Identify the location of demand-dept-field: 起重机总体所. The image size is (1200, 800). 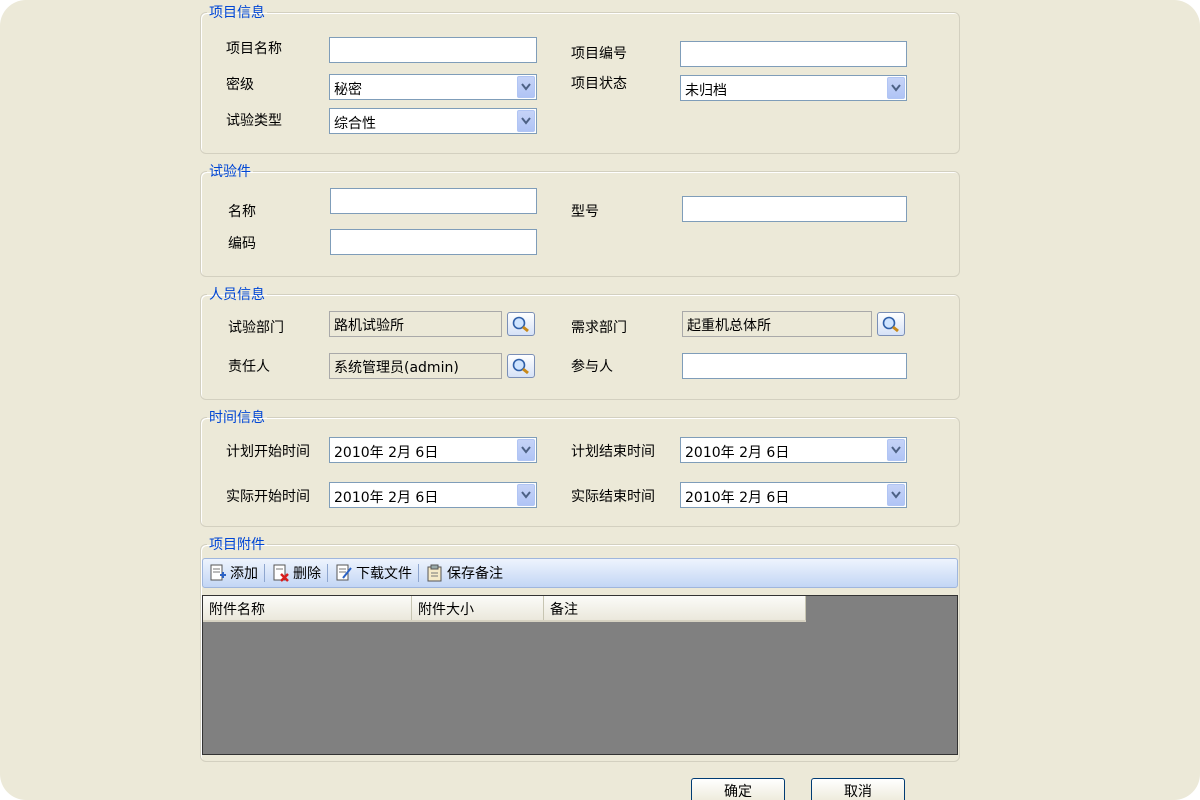
(777, 324).